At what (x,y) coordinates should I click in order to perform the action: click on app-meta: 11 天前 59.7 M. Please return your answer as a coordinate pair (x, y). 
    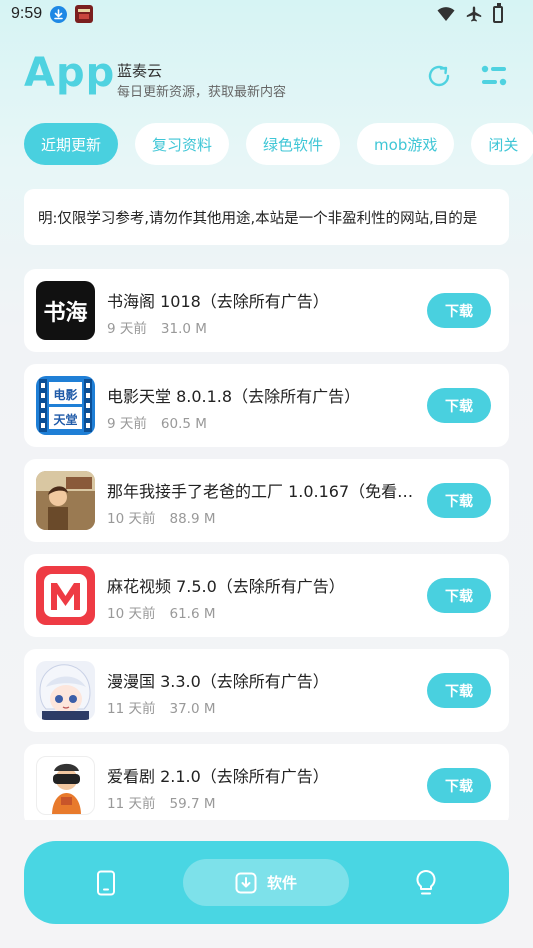
    Looking at the image, I should click on (161, 802).